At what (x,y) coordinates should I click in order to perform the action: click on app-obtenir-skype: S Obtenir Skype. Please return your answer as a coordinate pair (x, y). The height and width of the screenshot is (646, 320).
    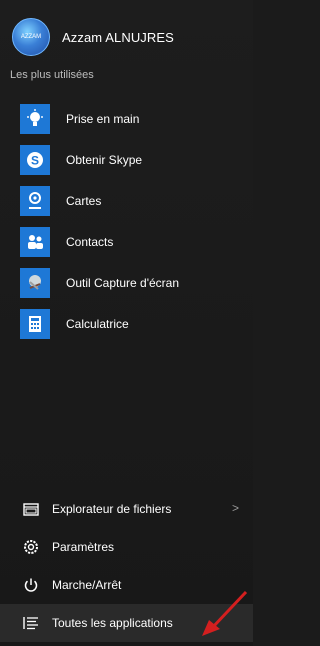
    Looking at the image, I should click on (135, 160).